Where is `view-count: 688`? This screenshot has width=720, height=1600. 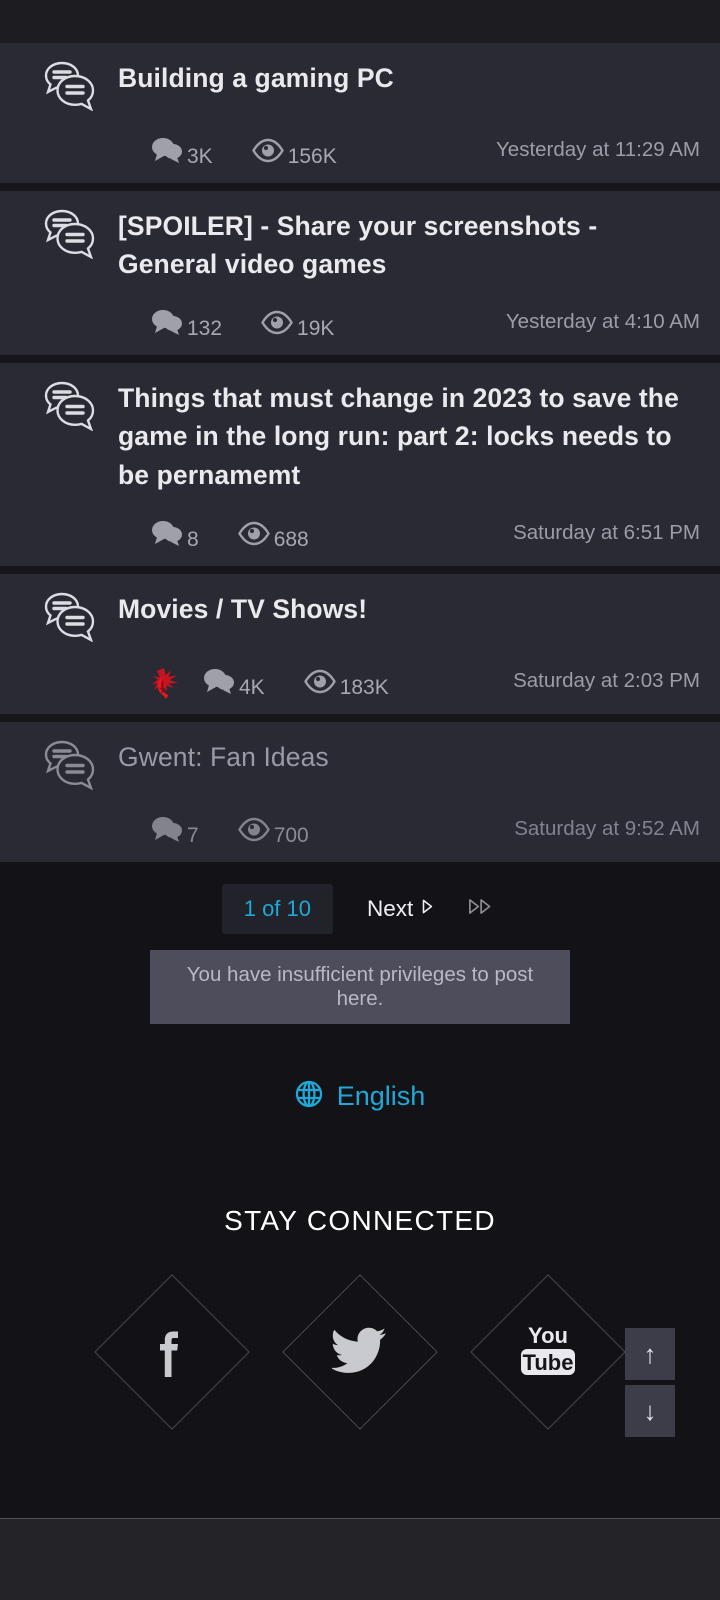 view-count: 688 is located at coordinates (273, 535).